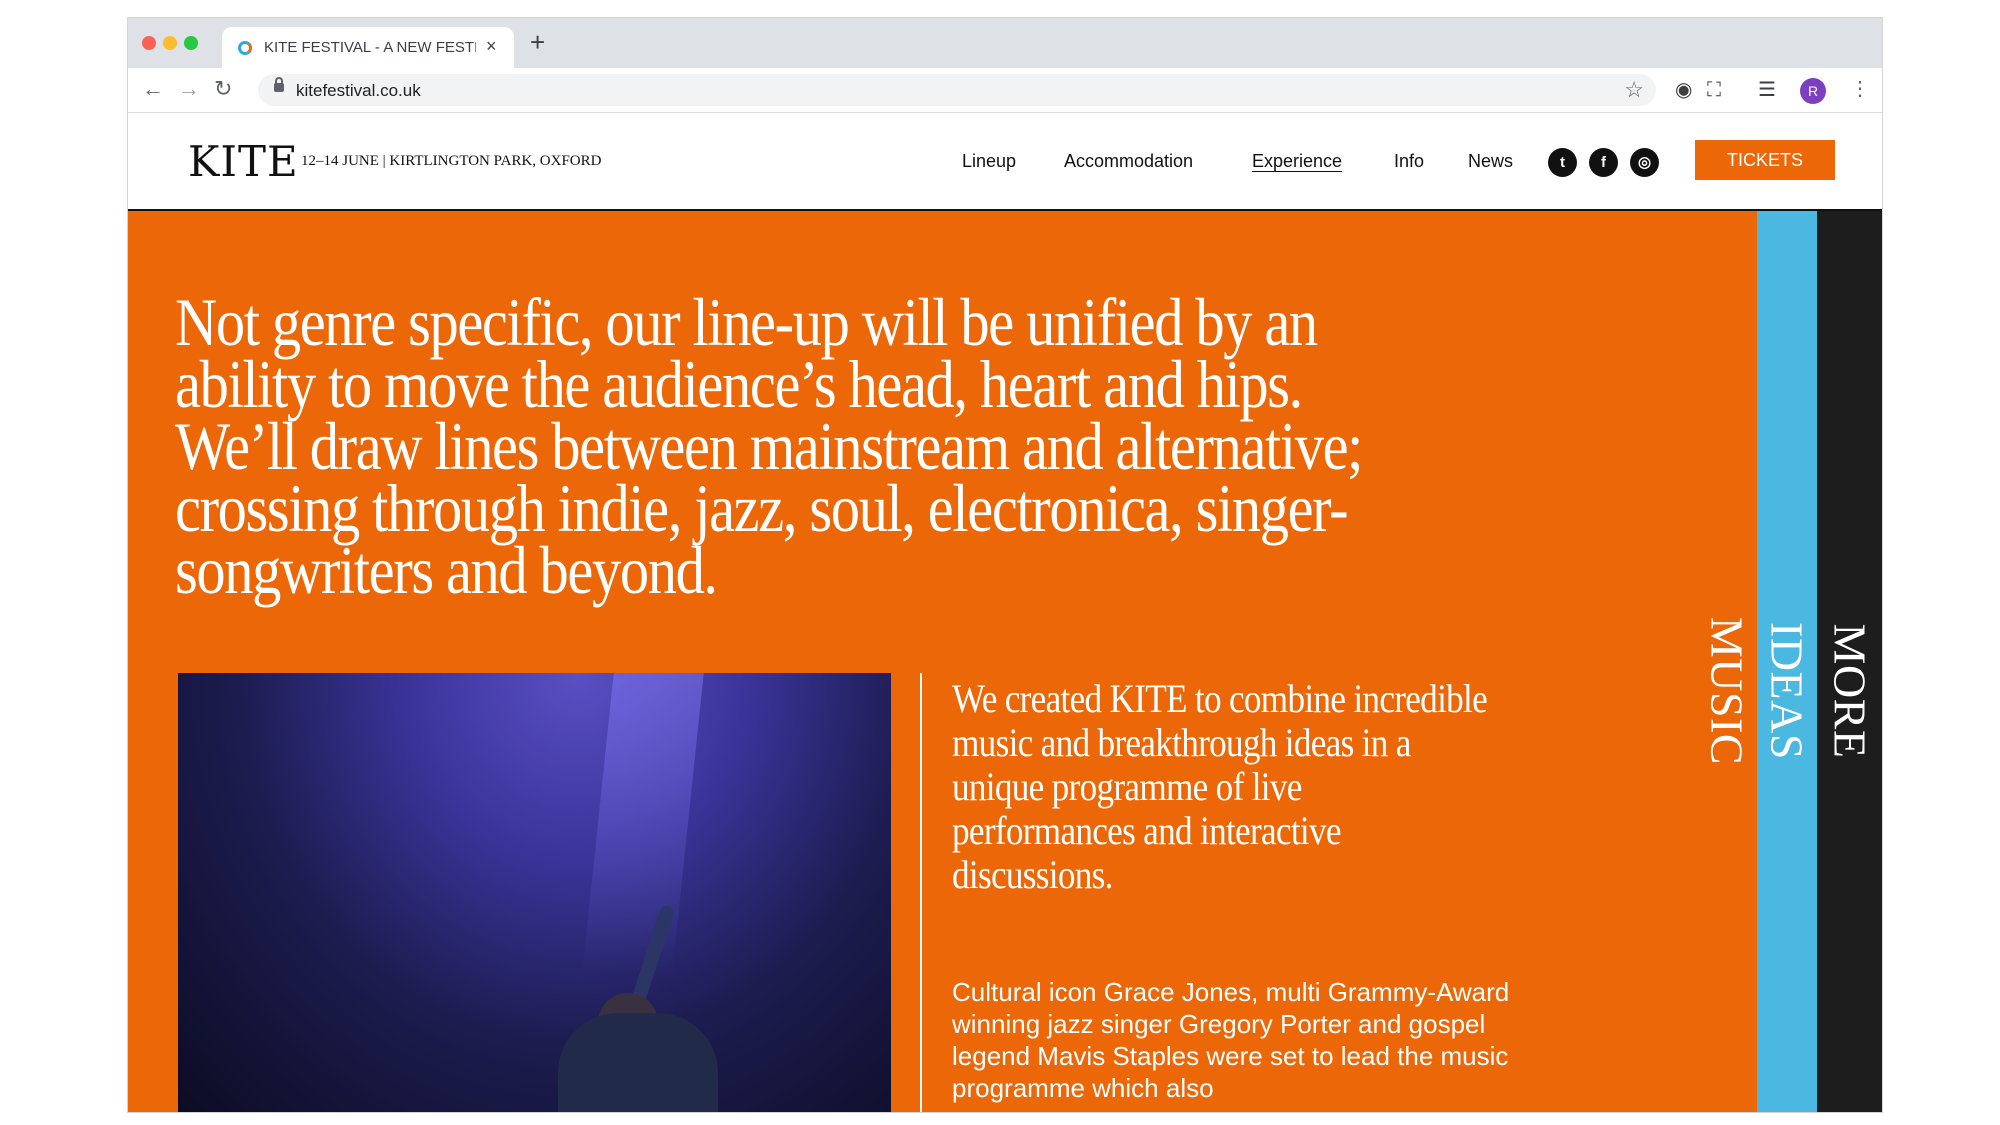  I want to click on new-tab-button: +, so click(537, 42).